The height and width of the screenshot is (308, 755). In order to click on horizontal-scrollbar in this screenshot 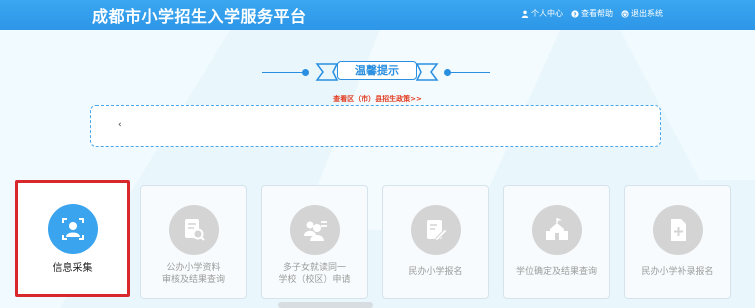, I will do `click(325, 305)`.